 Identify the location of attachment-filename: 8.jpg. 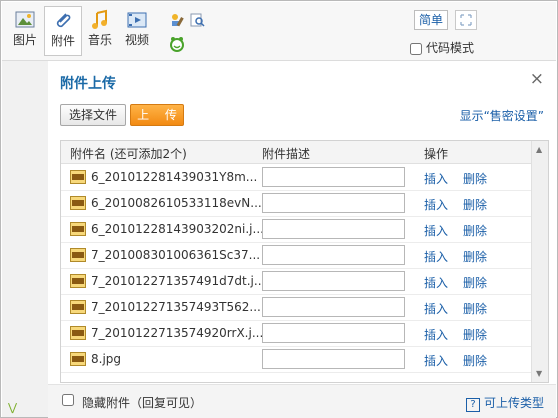
(106, 359).